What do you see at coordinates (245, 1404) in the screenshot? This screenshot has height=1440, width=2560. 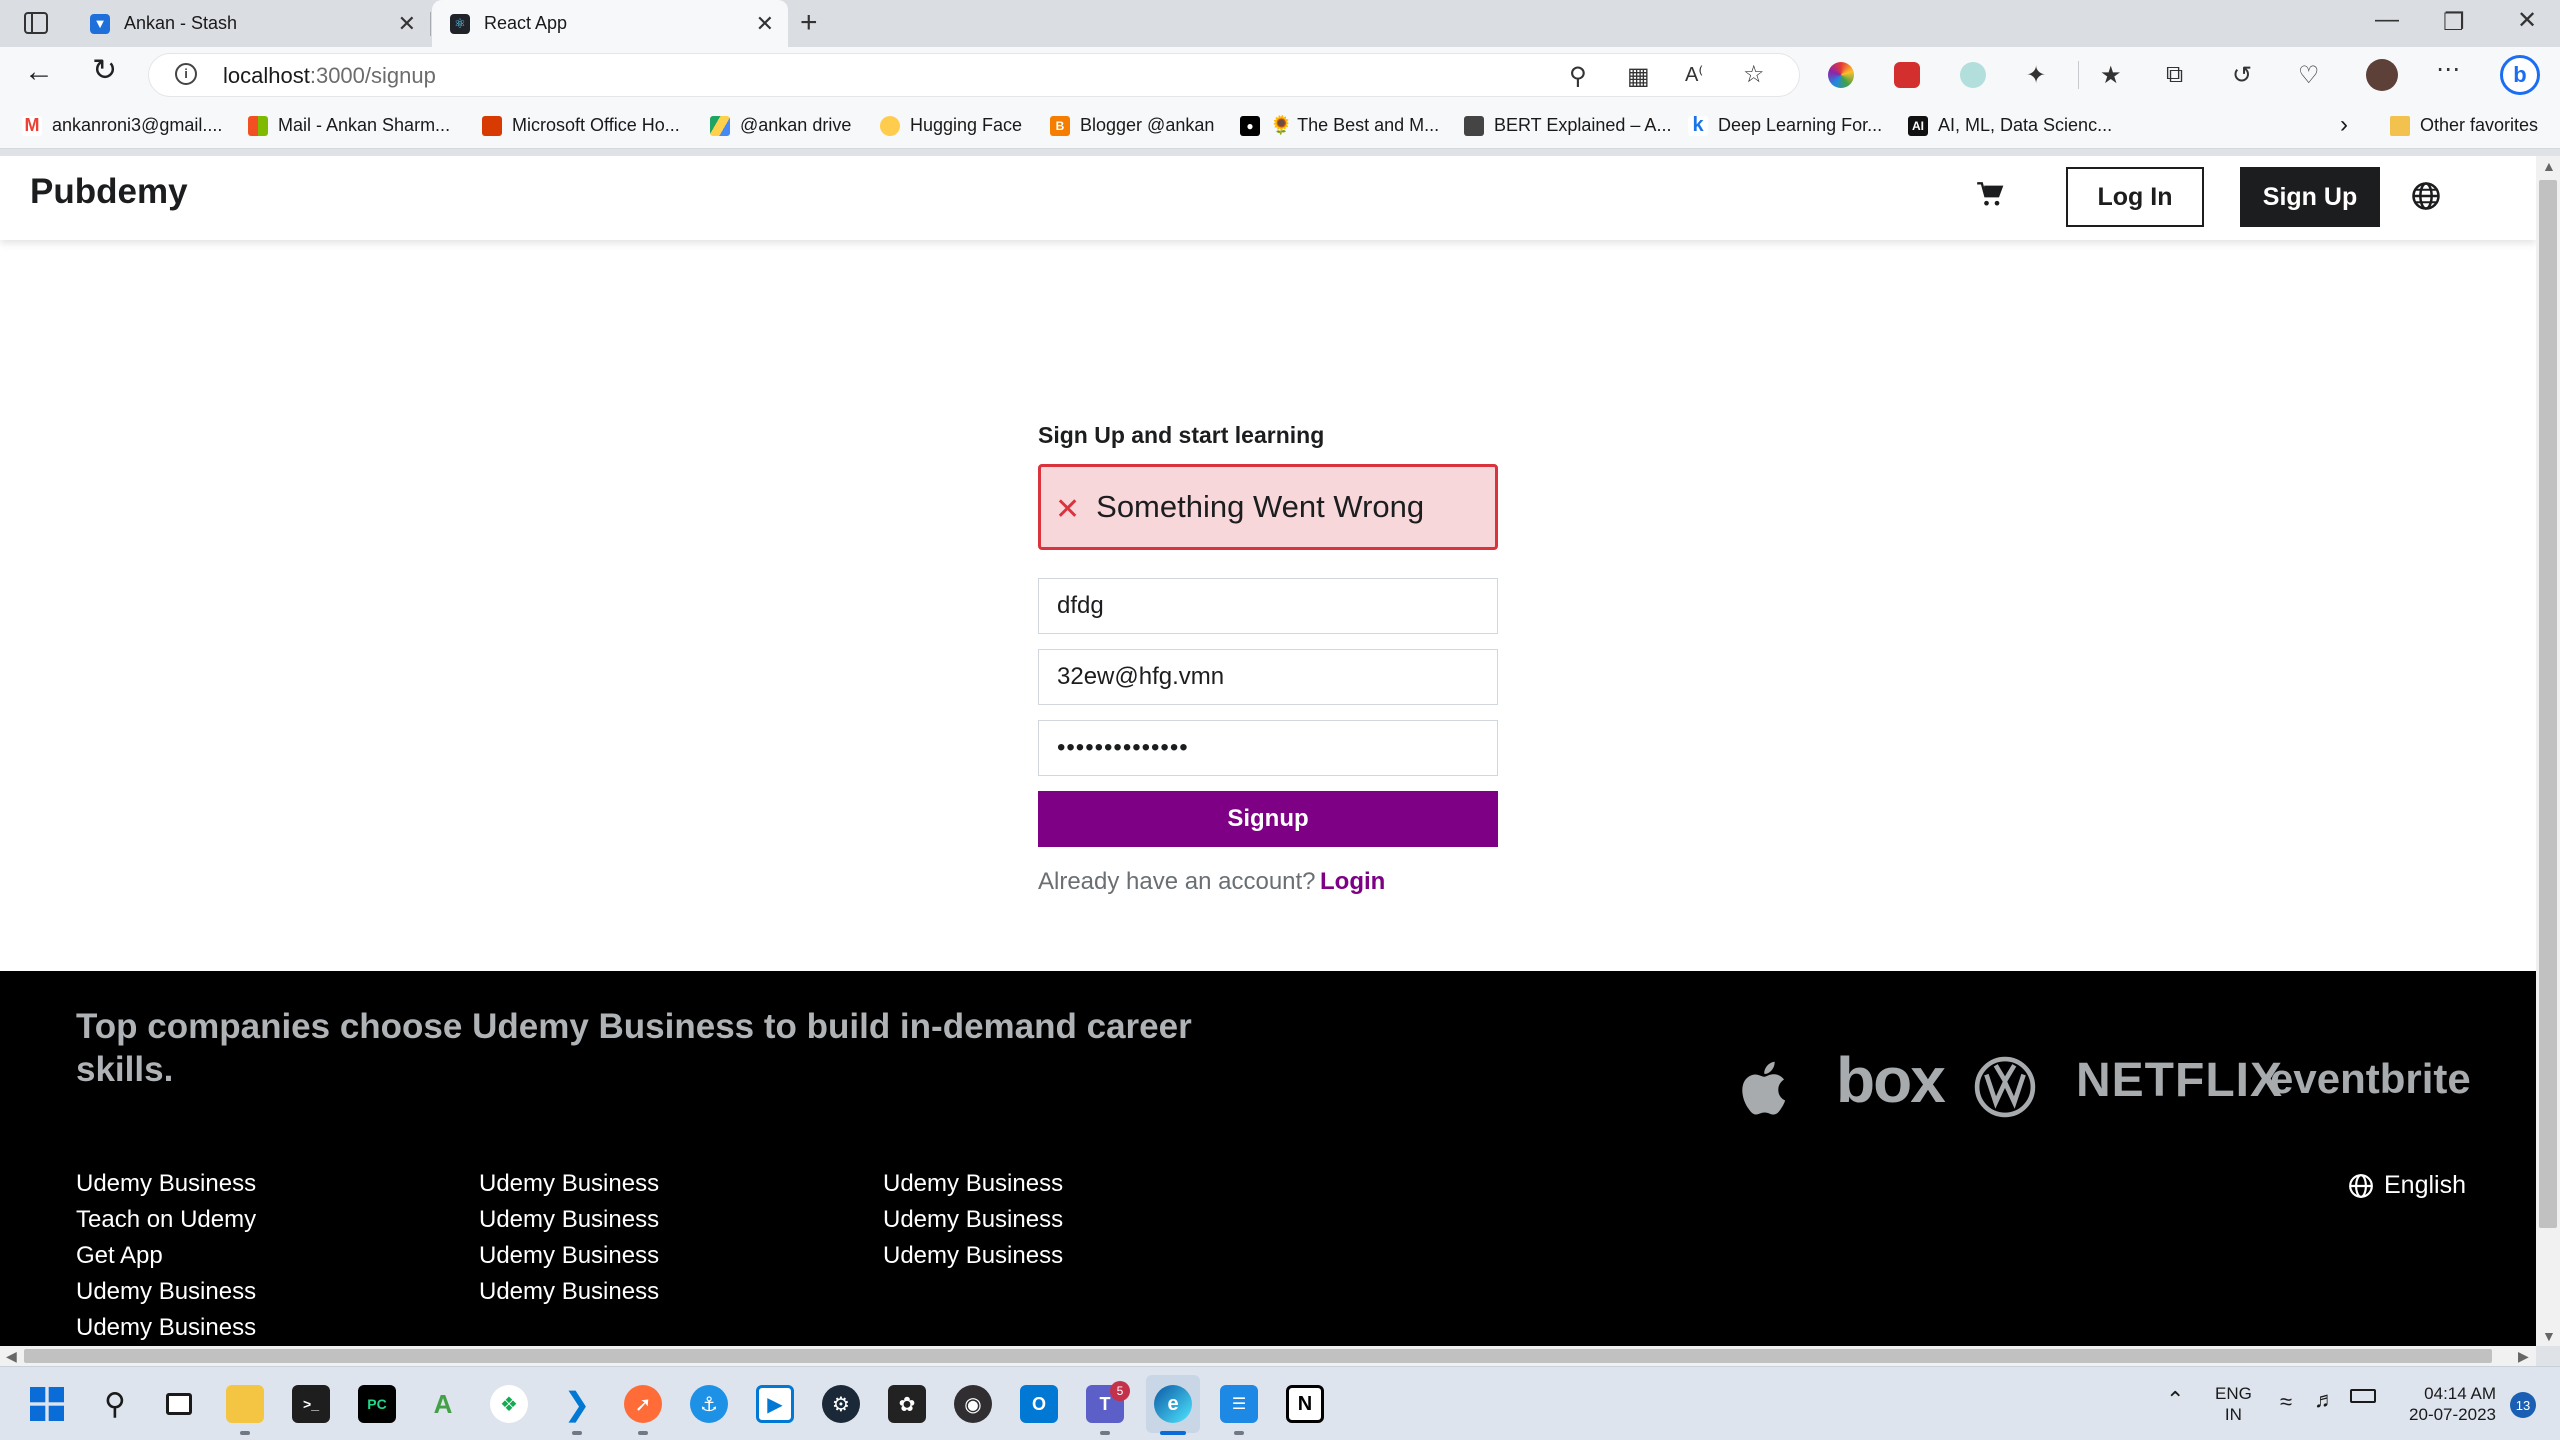 I see `file-explorer-icon` at bounding box center [245, 1404].